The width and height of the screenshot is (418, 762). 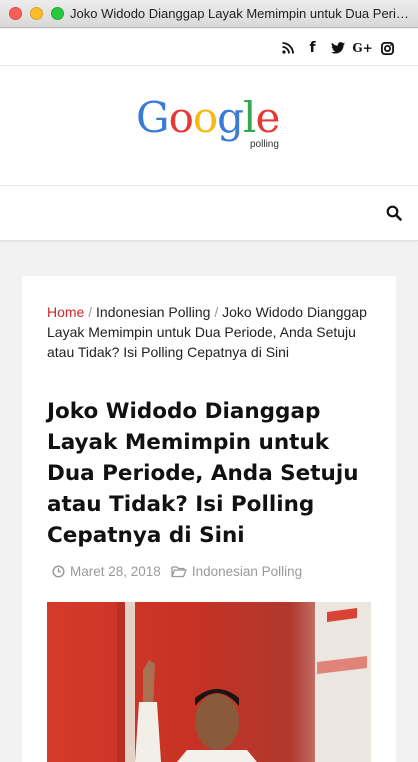 I want to click on google-plus-icon: G+, so click(x=362, y=48).